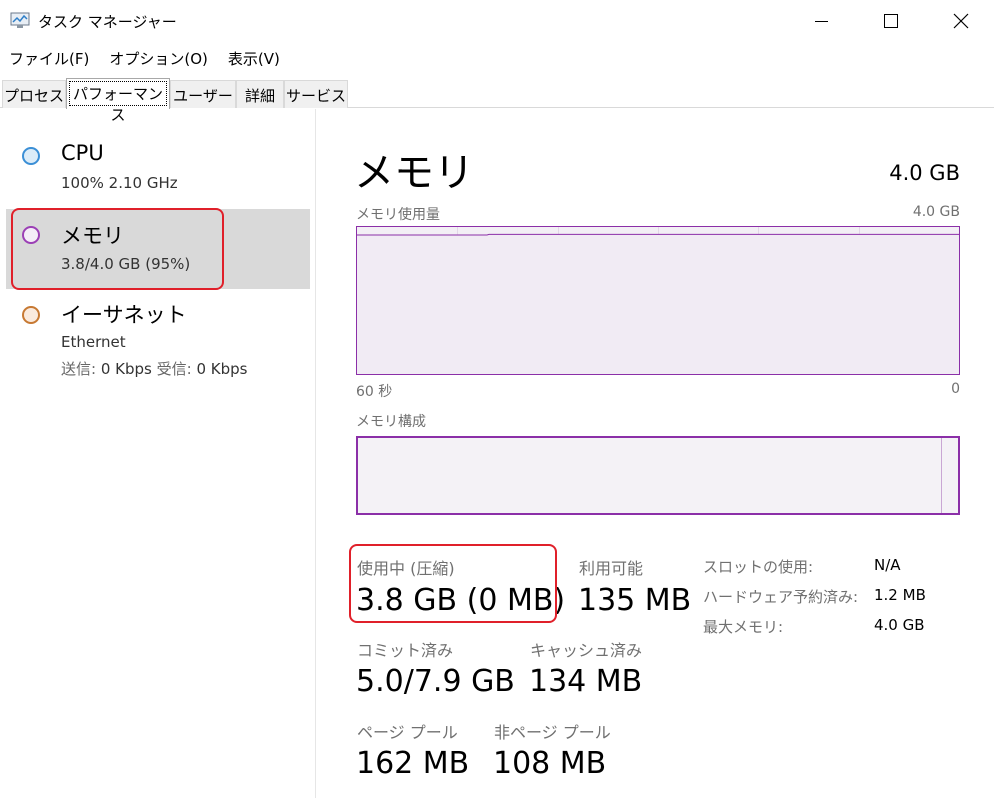 Image resolution: width=994 pixels, height=798 pixels. What do you see at coordinates (20, 20) in the screenshot?
I see `task-manager-icon` at bounding box center [20, 20].